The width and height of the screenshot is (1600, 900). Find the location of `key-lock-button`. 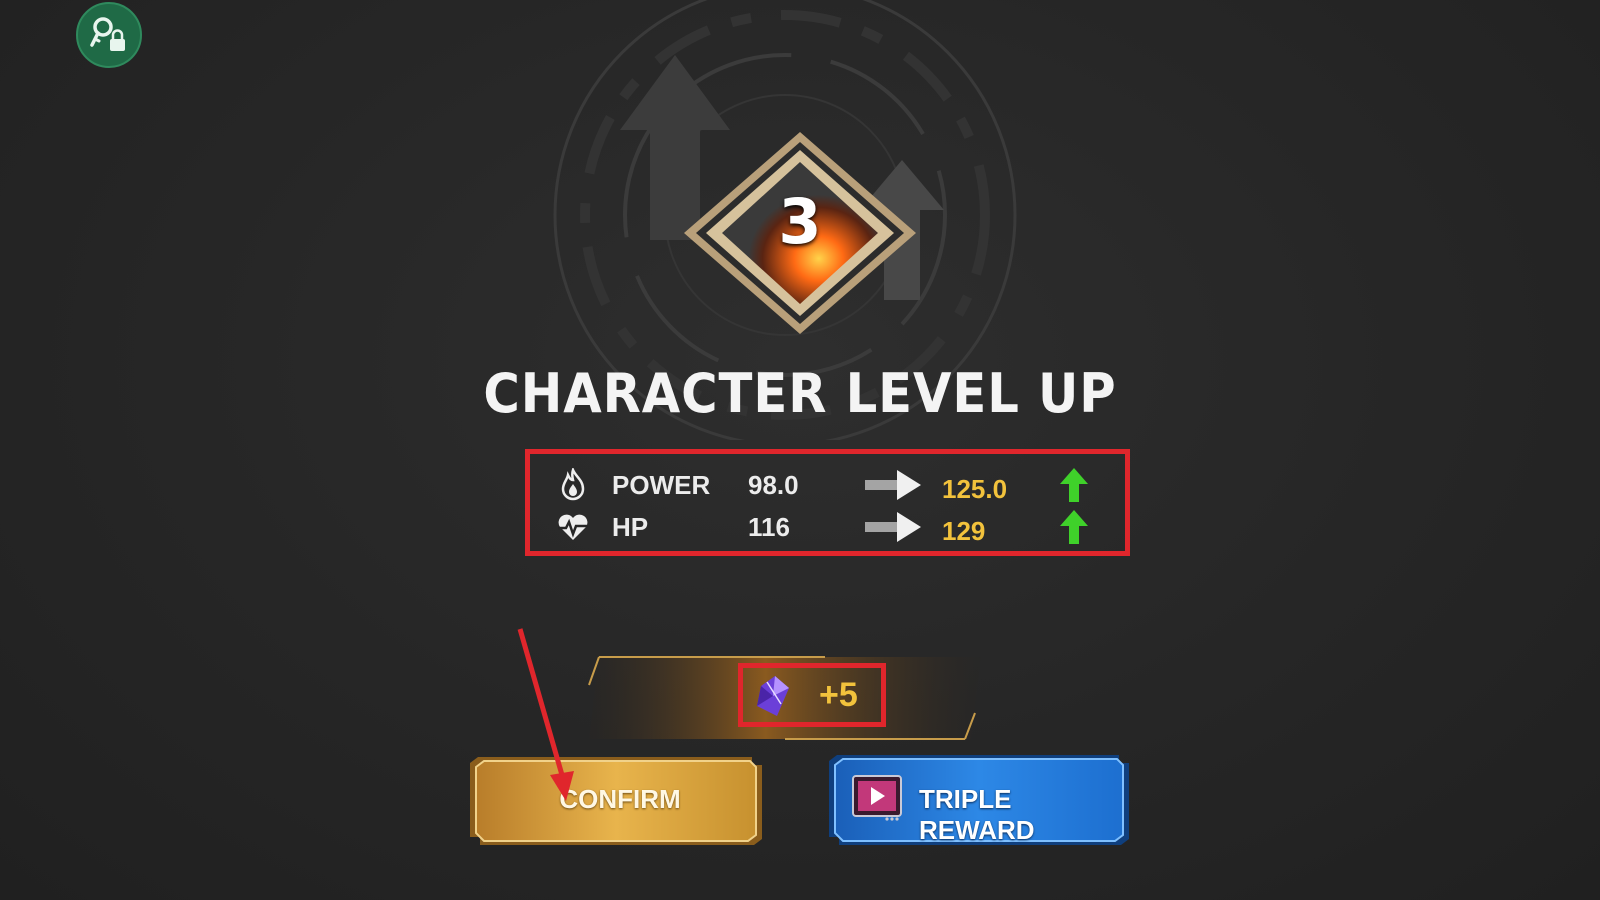

key-lock-button is located at coordinates (109, 35).